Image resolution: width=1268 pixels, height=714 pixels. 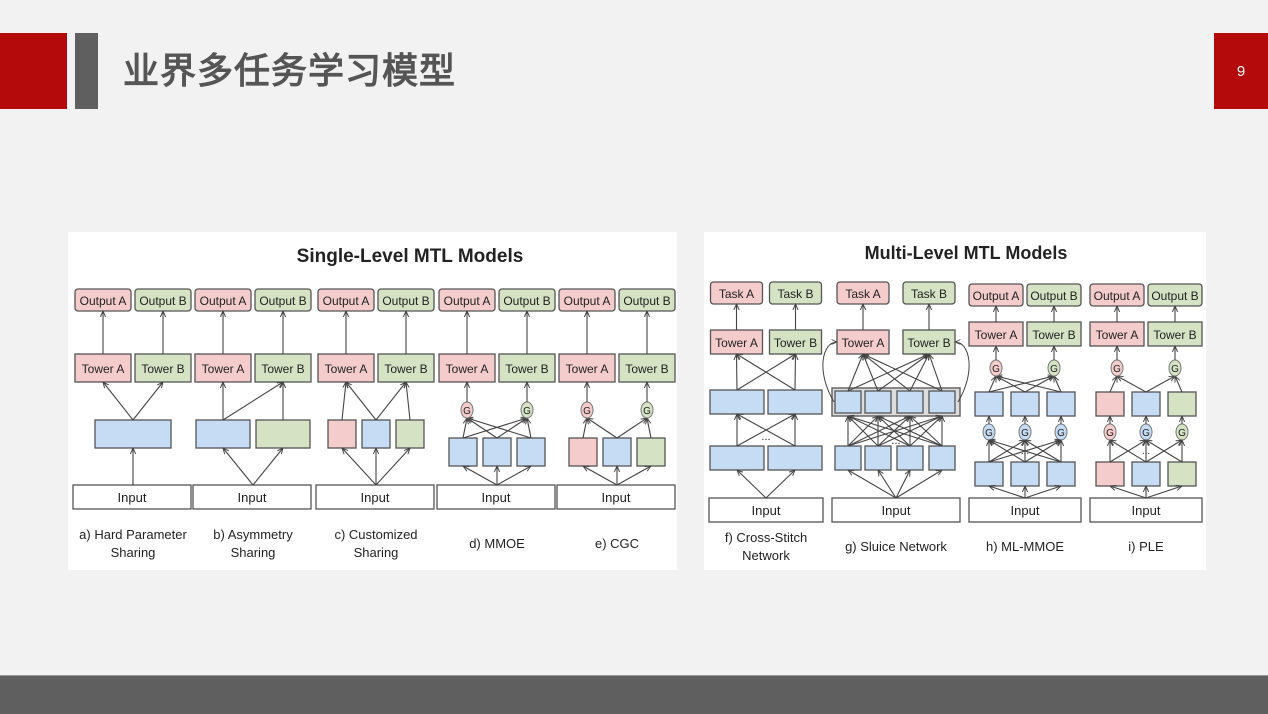 I want to click on model-caption: b) Asymmetry, so click(x=253, y=534).